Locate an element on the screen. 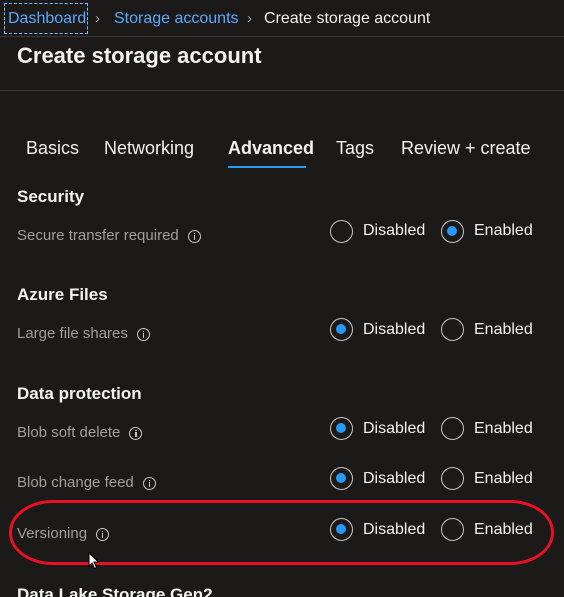 This screenshot has height=597, width=564. field-label-large-file-shares: Large file shares is located at coordinates (83, 334).